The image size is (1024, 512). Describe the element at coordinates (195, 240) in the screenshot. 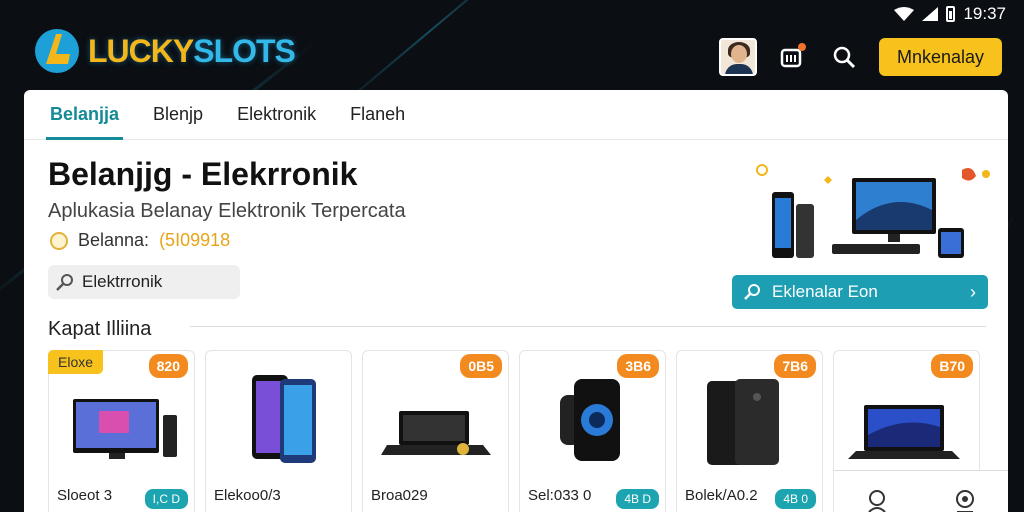

I see `balance-value: (5I09918` at that location.